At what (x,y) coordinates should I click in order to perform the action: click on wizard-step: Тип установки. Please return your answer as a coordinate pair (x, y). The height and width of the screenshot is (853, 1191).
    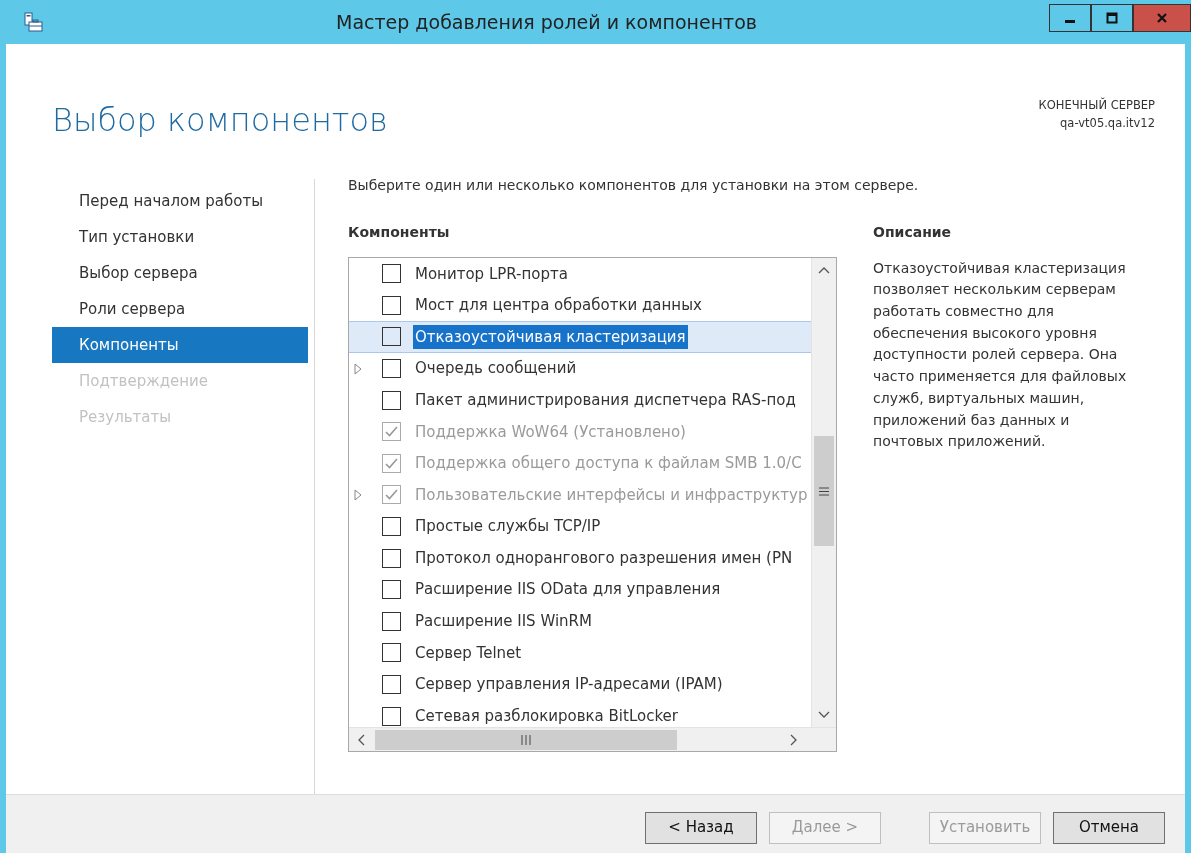
    Looking at the image, I should click on (180, 237).